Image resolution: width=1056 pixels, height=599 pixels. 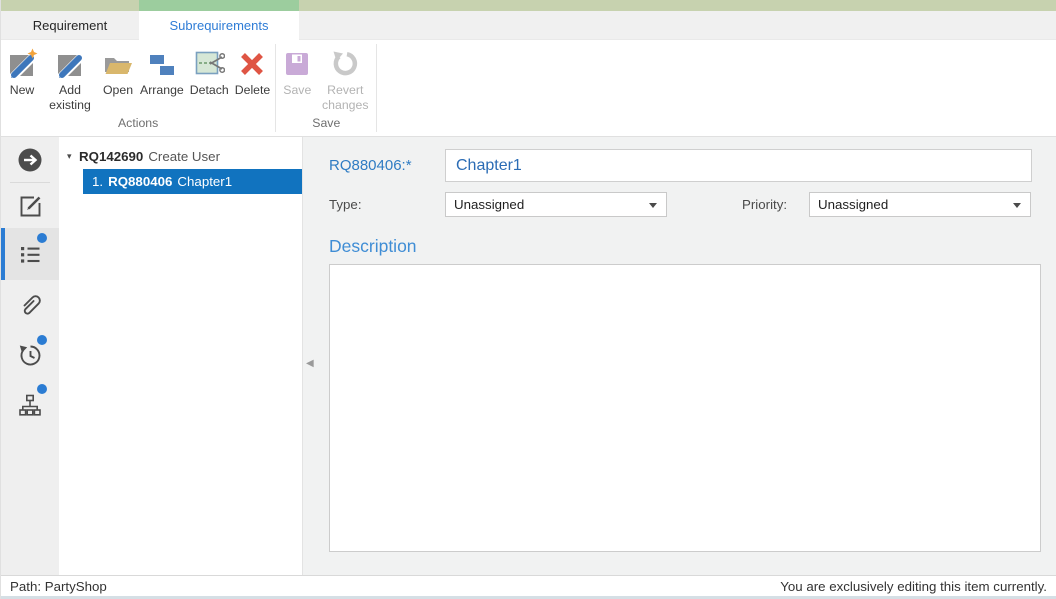 What do you see at coordinates (140, 181) in the screenshot?
I see `tree-item-id: RQ880406` at bounding box center [140, 181].